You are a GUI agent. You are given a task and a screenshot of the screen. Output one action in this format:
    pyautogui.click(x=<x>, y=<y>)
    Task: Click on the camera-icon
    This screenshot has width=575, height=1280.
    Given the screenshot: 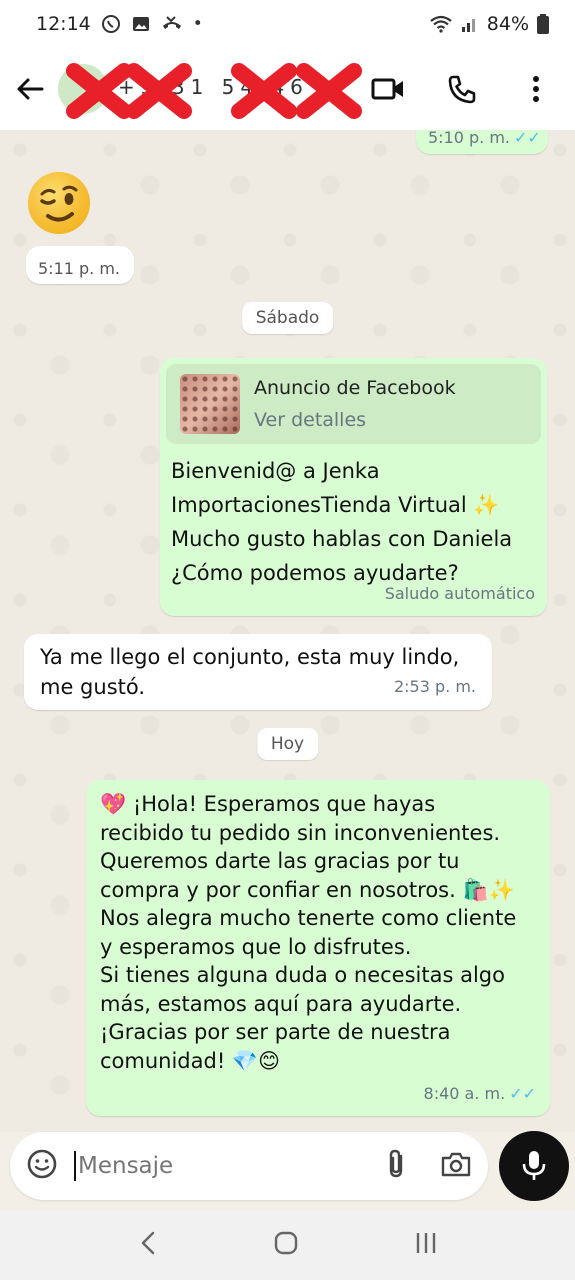 What is the action you would take?
    pyautogui.click(x=456, y=1166)
    